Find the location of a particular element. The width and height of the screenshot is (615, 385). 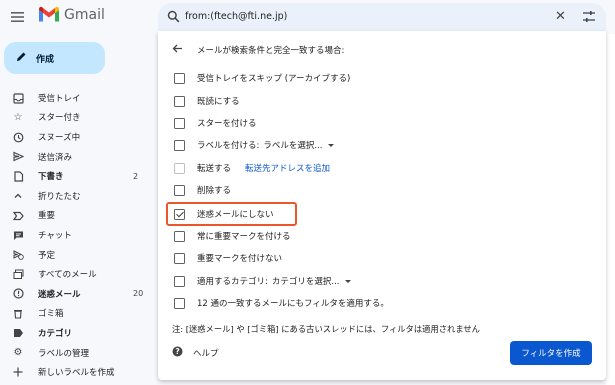

sidebar-item-manage-labels: ⚙ ラベルの管理 is located at coordinates (75, 353).